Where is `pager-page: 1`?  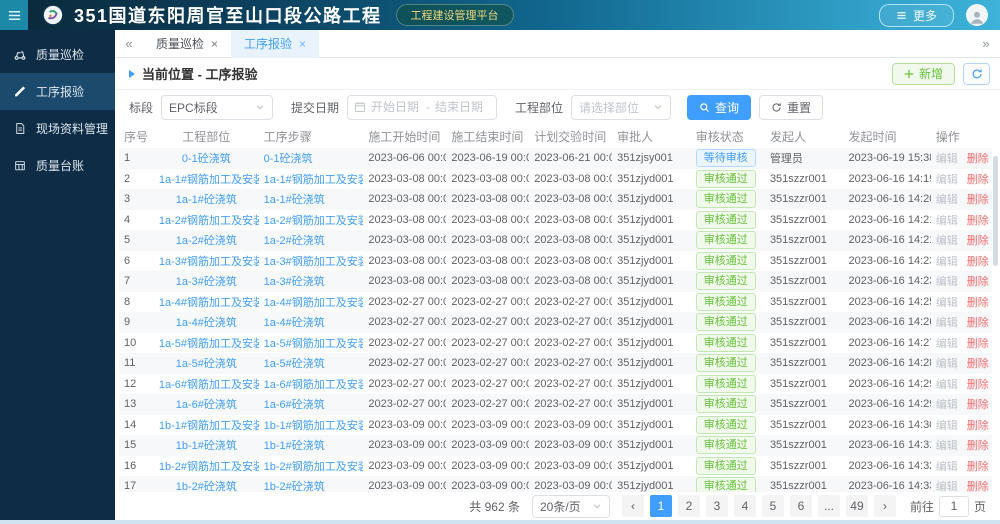 pager-page: 1 is located at coordinates (660, 506).